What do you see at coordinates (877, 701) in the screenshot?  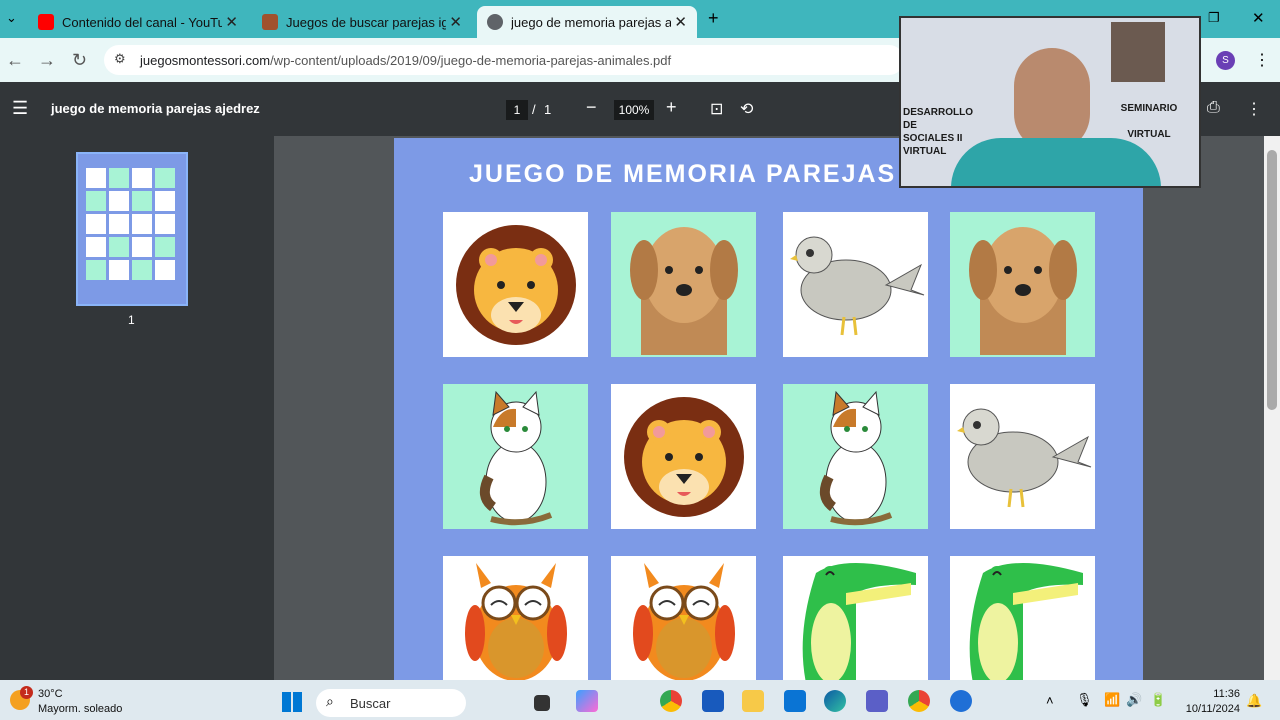 I see `teams-icon` at bounding box center [877, 701].